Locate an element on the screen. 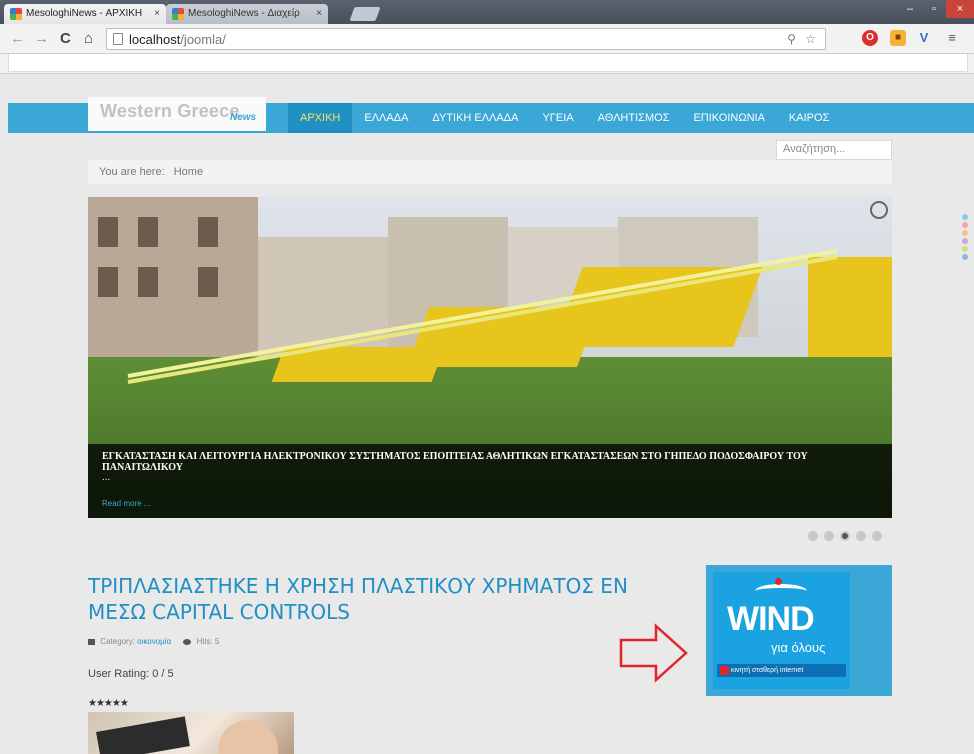 The height and width of the screenshot is (754, 974). category-link: οικονομία is located at coordinates (154, 641).